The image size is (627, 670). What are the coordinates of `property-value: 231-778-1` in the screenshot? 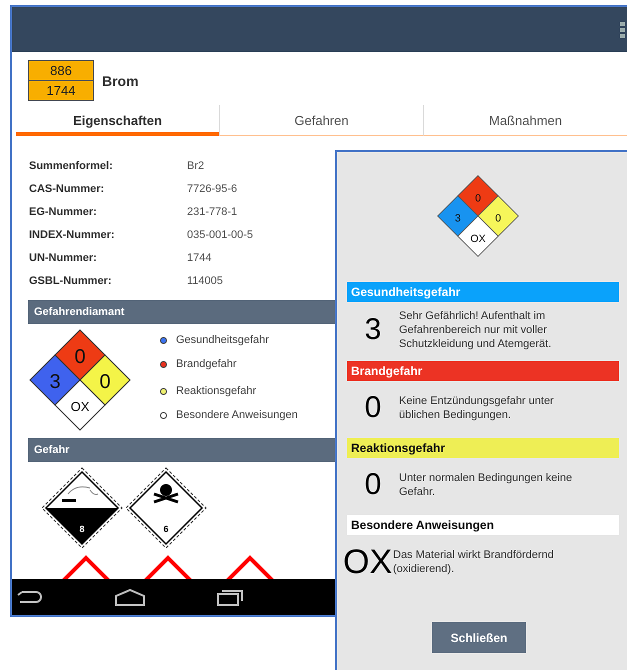 It's located at (212, 212).